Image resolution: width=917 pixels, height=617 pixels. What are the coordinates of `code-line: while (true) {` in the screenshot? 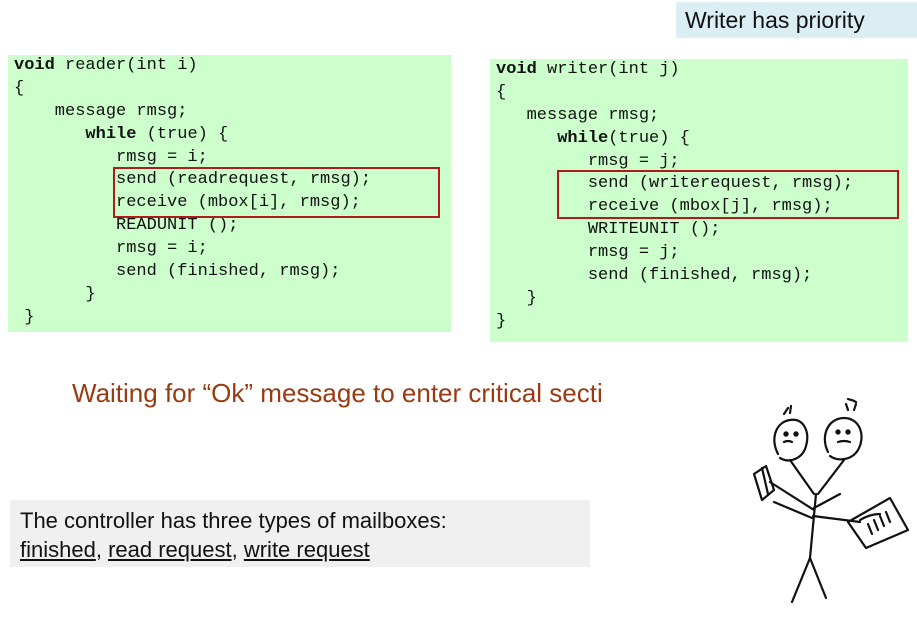 It's located at (229, 135).